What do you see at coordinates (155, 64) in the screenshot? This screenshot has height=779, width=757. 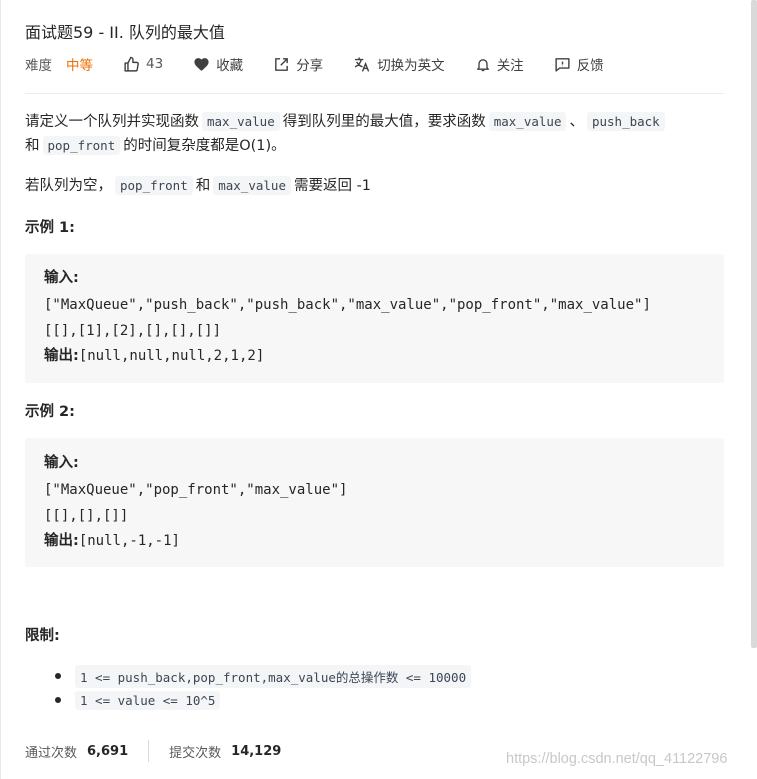 I see `like-count: 43` at bounding box center [155, 64].